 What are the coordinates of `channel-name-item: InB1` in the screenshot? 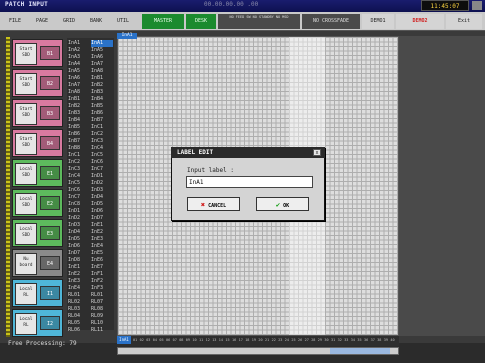 It's located at (79, 99).